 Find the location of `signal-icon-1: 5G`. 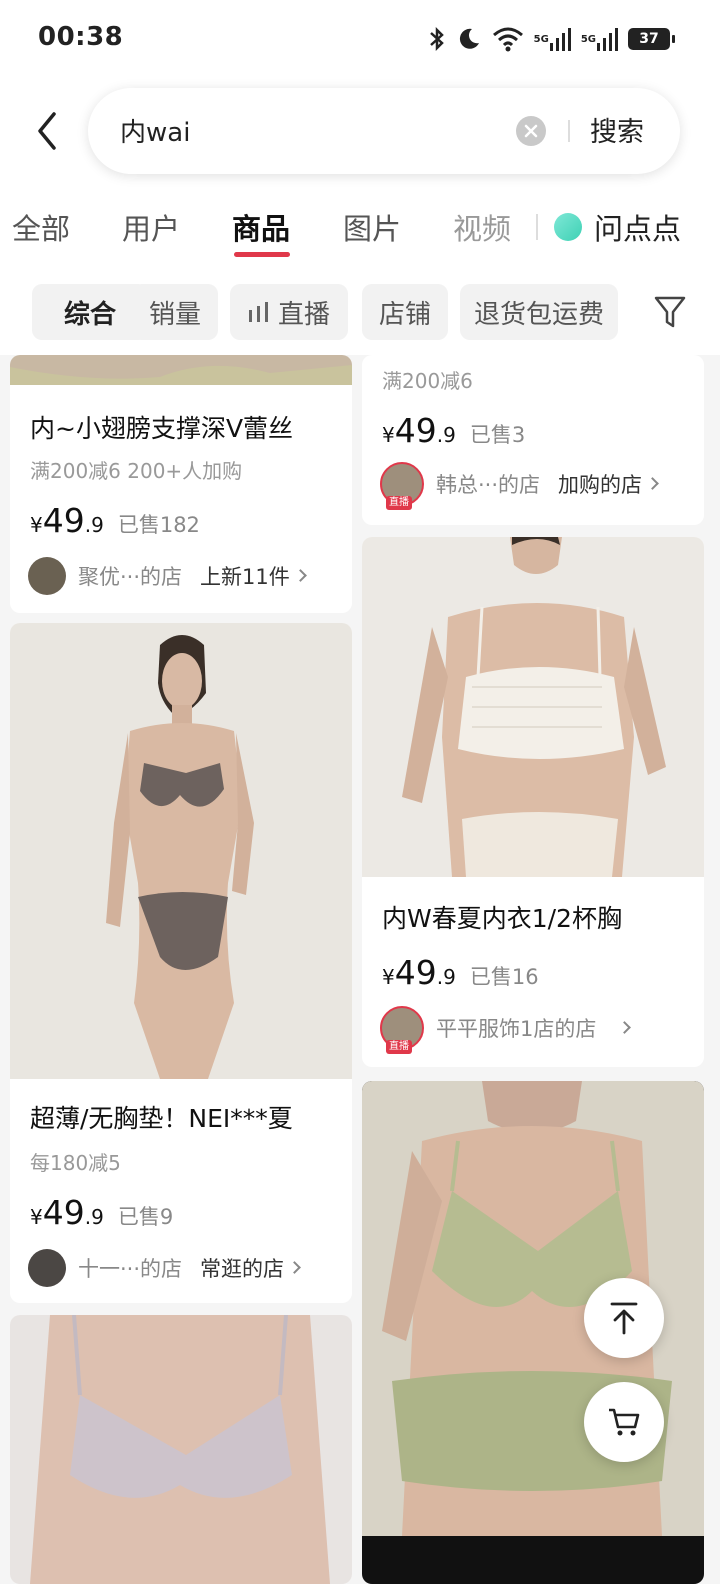

signal-icon-1: 5G is located at coordinates (552, 39).